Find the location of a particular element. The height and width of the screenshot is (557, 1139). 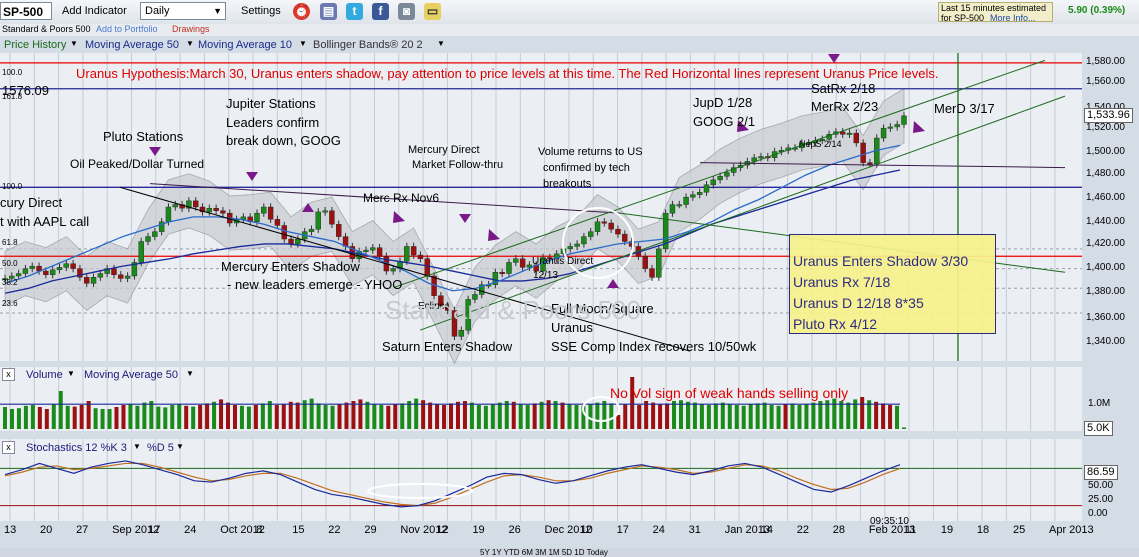

mercury-shadow-label: Mercury Enters Shadow is located at coordinates (290, 266).